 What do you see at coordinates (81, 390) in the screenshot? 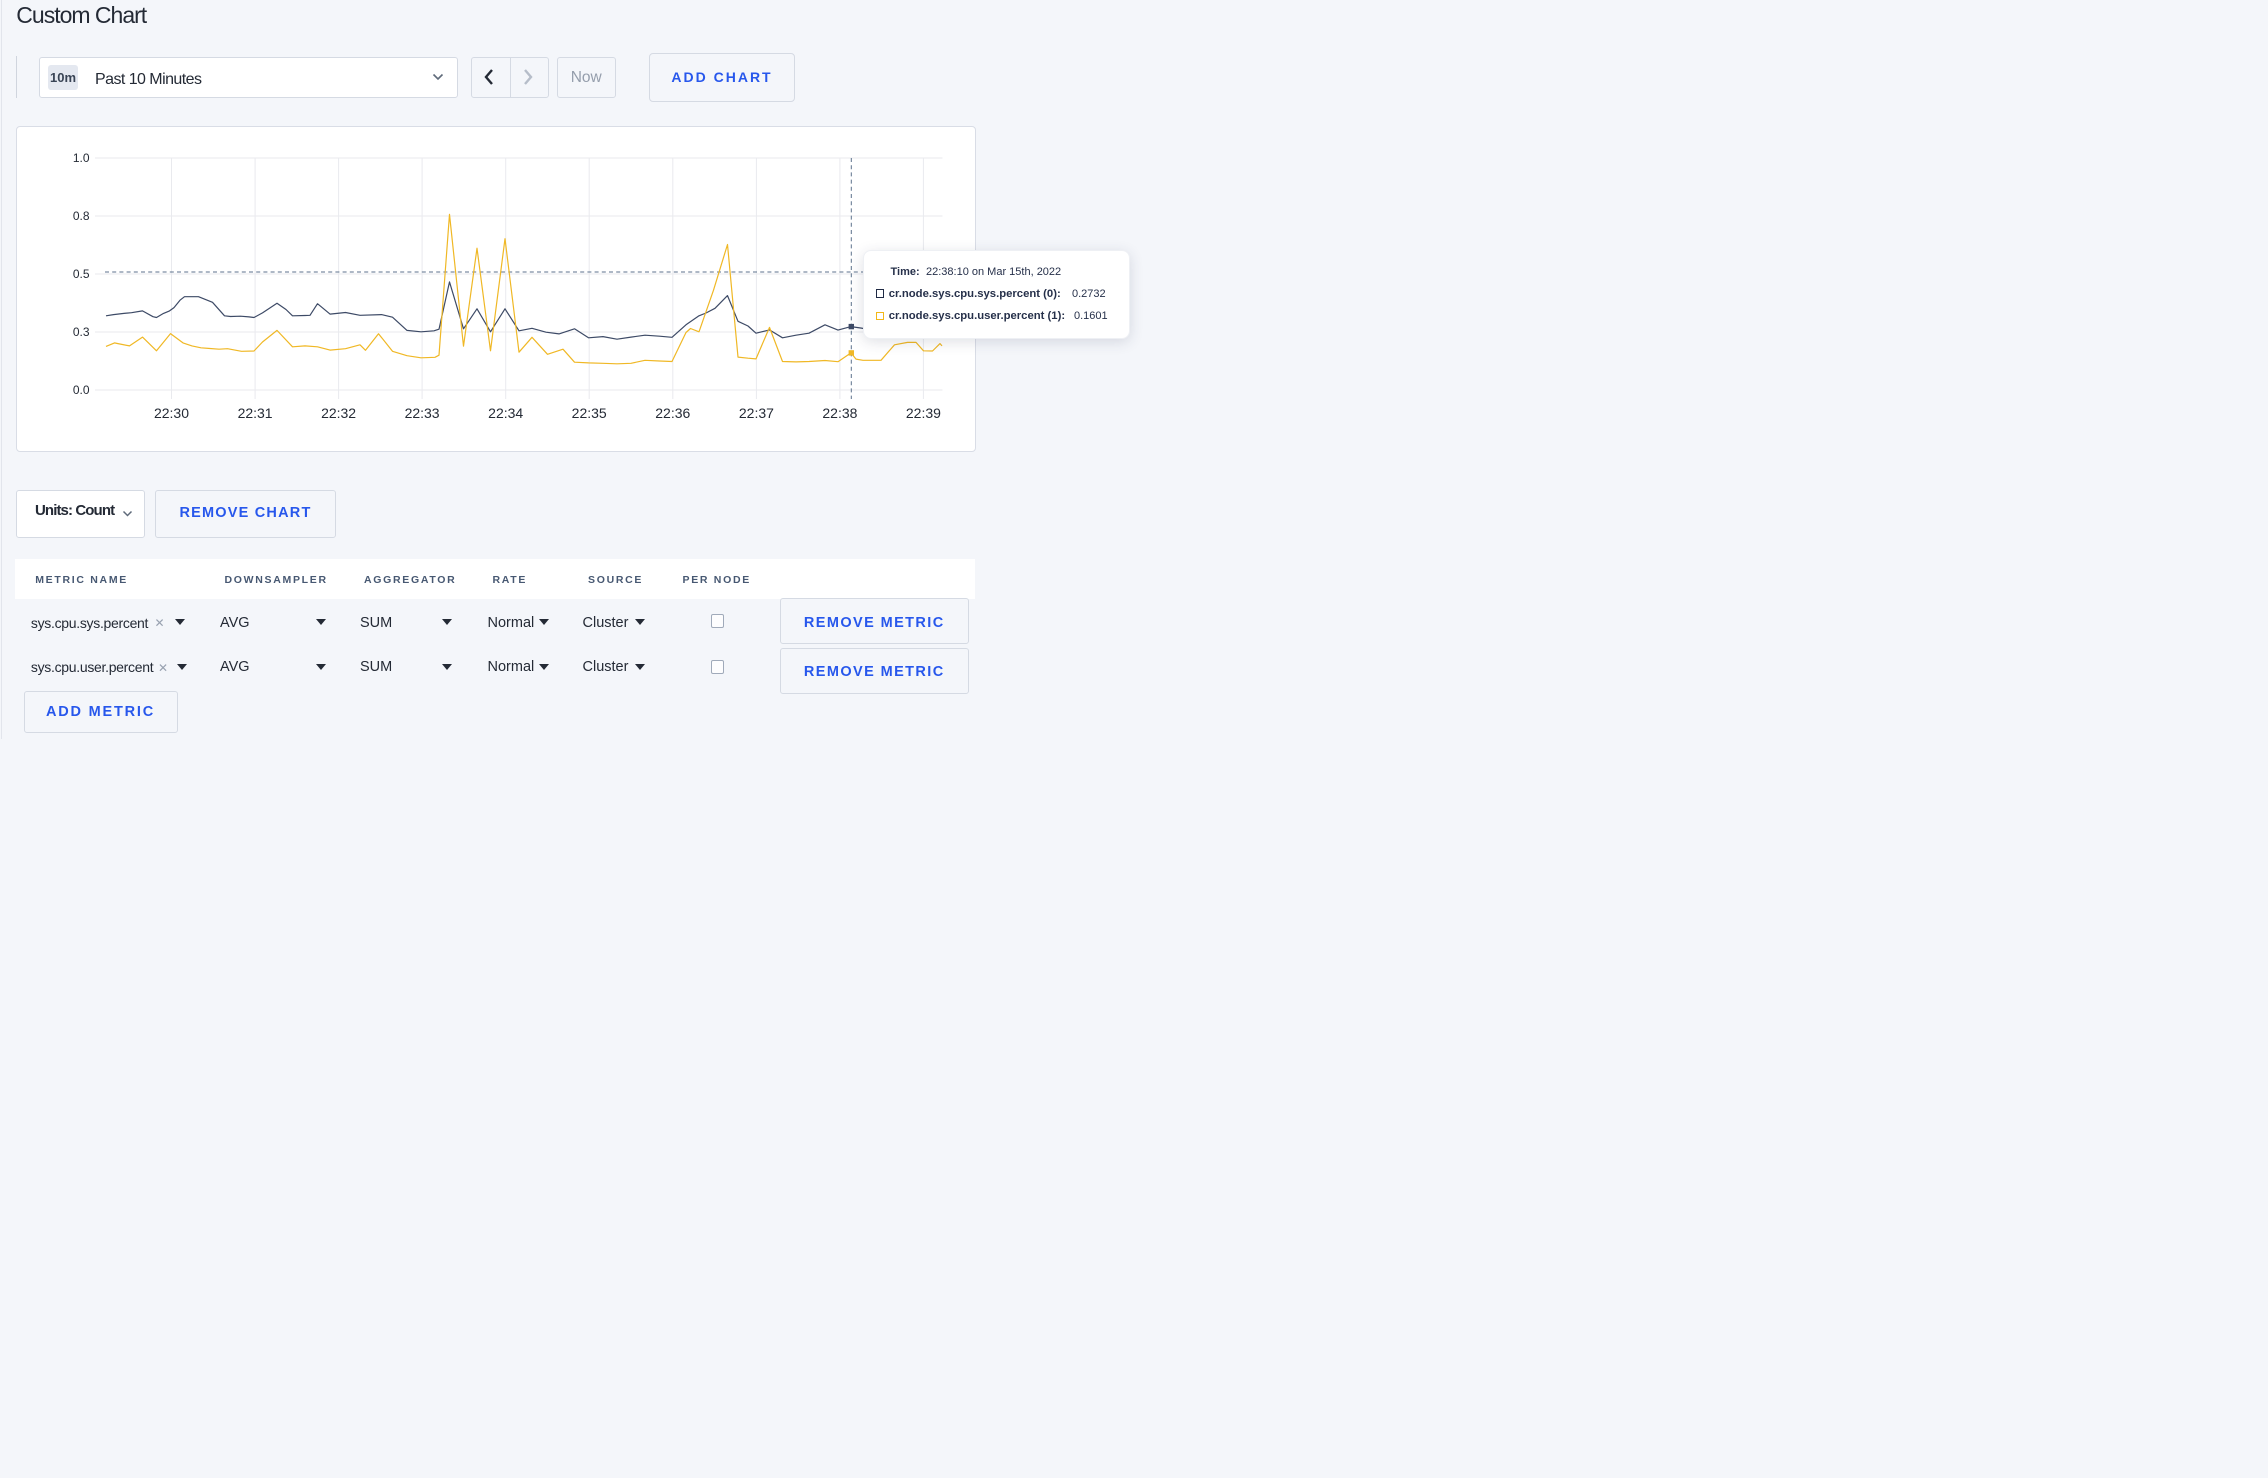
I see `svg-text: 0.0` at bounding box center [81, 390].